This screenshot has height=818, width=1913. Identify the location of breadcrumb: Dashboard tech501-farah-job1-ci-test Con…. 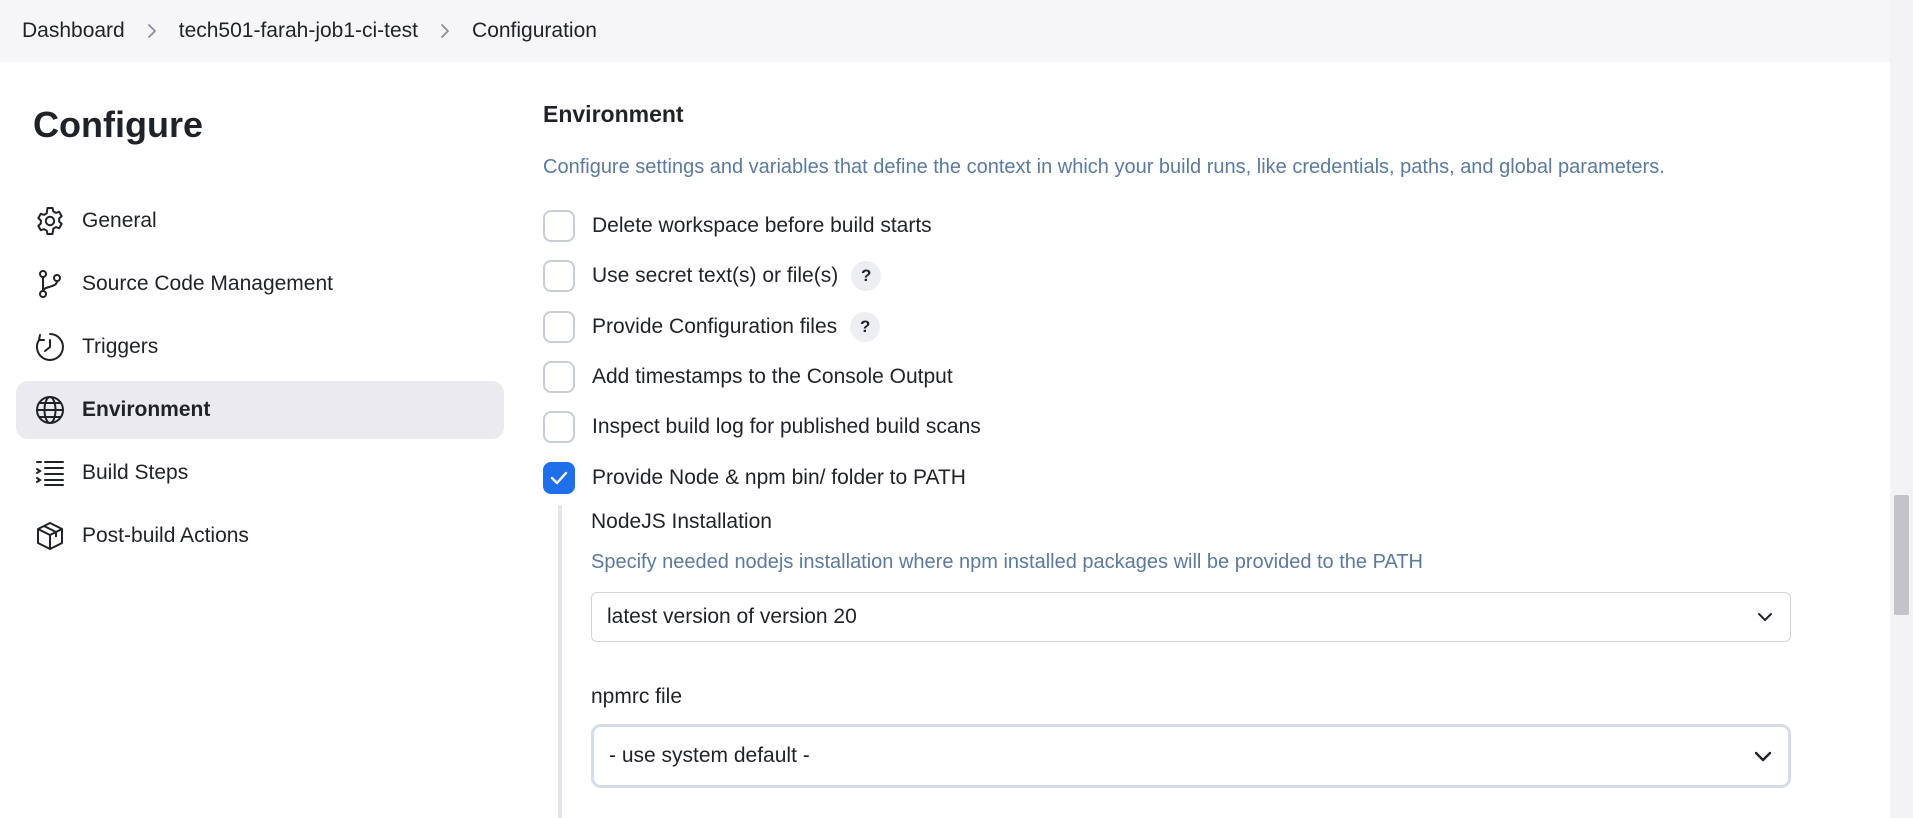
(945, 31).